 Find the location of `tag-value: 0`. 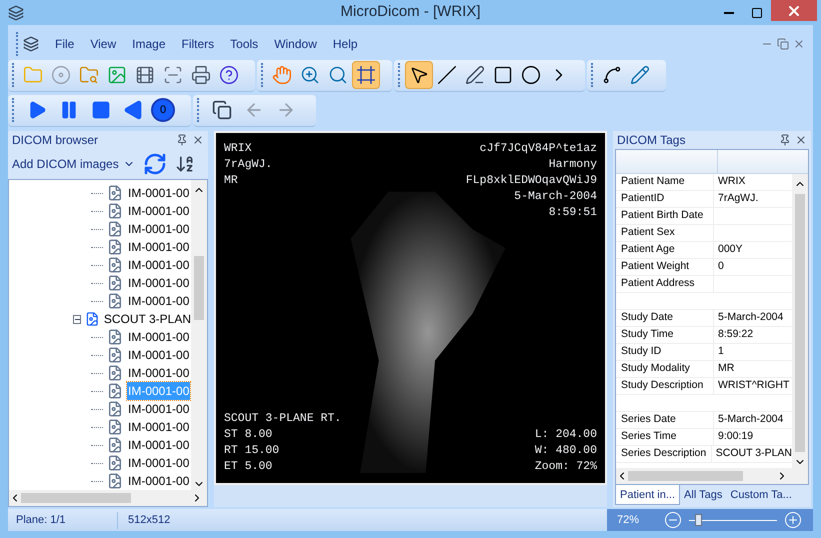

tag-value: 0 is located at coordinates (720, 266).